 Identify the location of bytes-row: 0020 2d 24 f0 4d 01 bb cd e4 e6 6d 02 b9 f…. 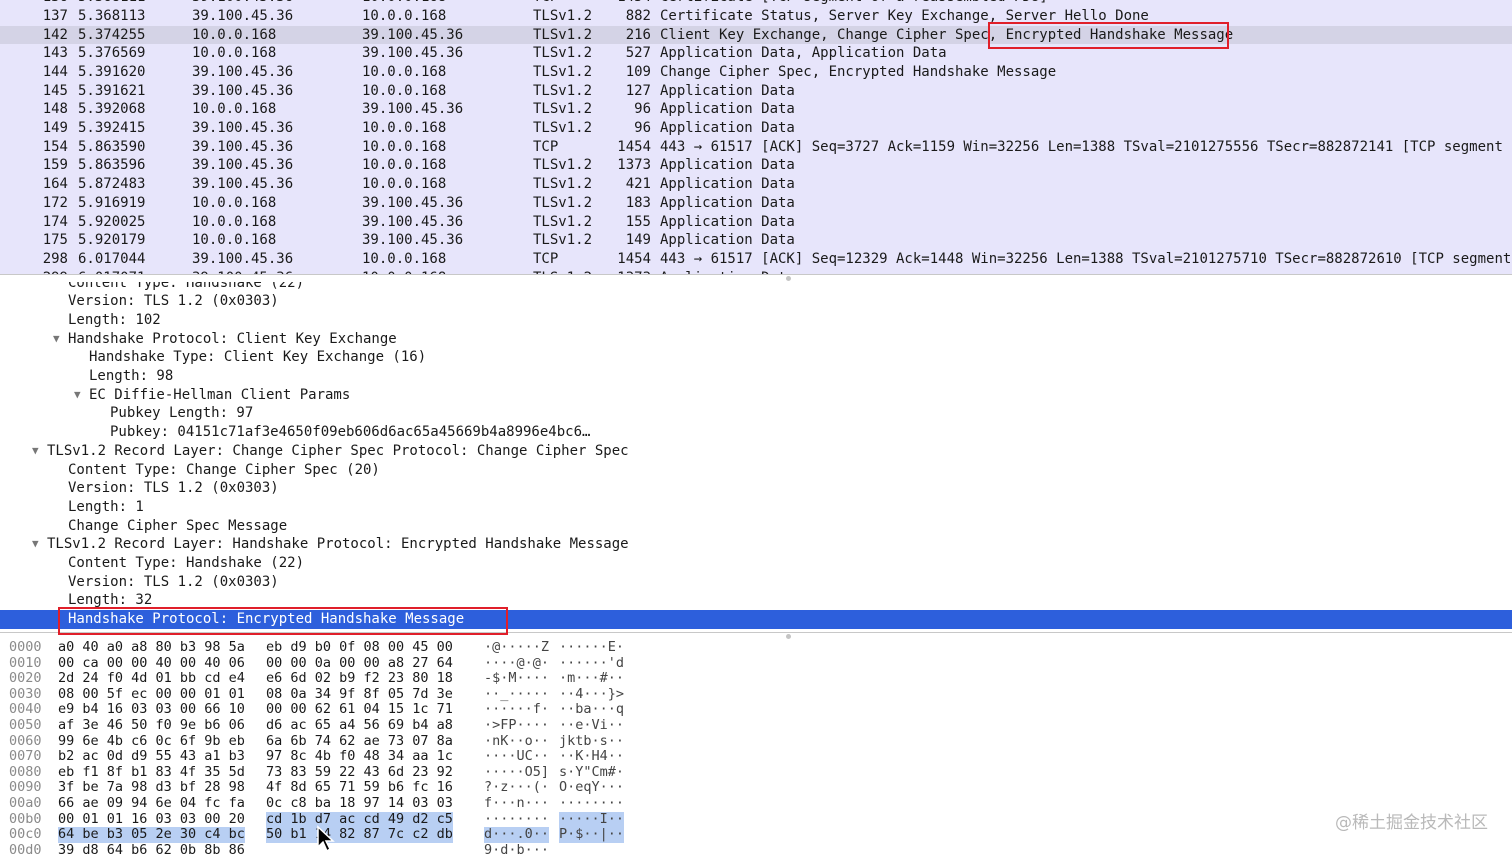
(756, 679).